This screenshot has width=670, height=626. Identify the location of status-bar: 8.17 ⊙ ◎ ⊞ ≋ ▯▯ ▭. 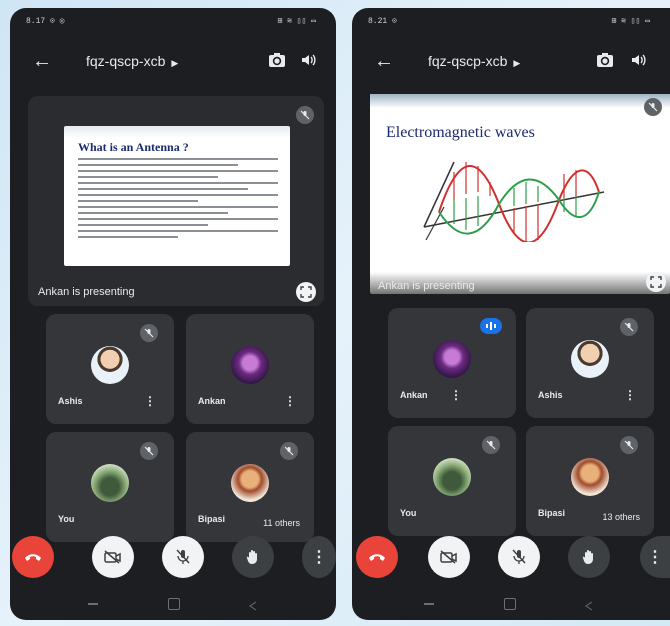
(173, 20).